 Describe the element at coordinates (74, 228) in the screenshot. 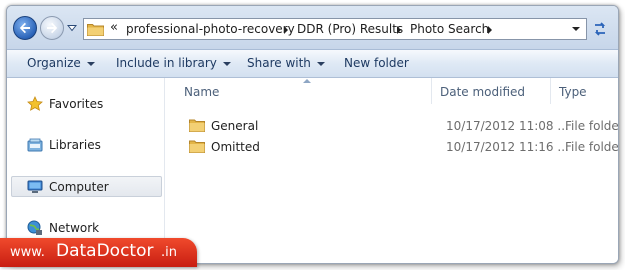

I see `nav-label-network: Network` at that location.